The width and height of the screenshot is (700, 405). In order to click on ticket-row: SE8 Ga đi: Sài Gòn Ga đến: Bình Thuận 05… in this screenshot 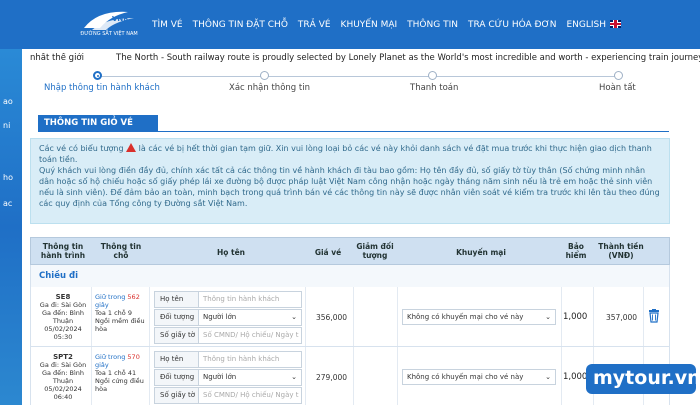, I will do `click(350, 317)`.